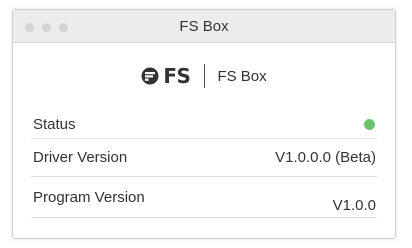 The width and height of the screenshot is (412, 248). What do you see at coordinates (54, 124) in the screenshot?
I see `status-label: Status` at bounding box center [54, 124].